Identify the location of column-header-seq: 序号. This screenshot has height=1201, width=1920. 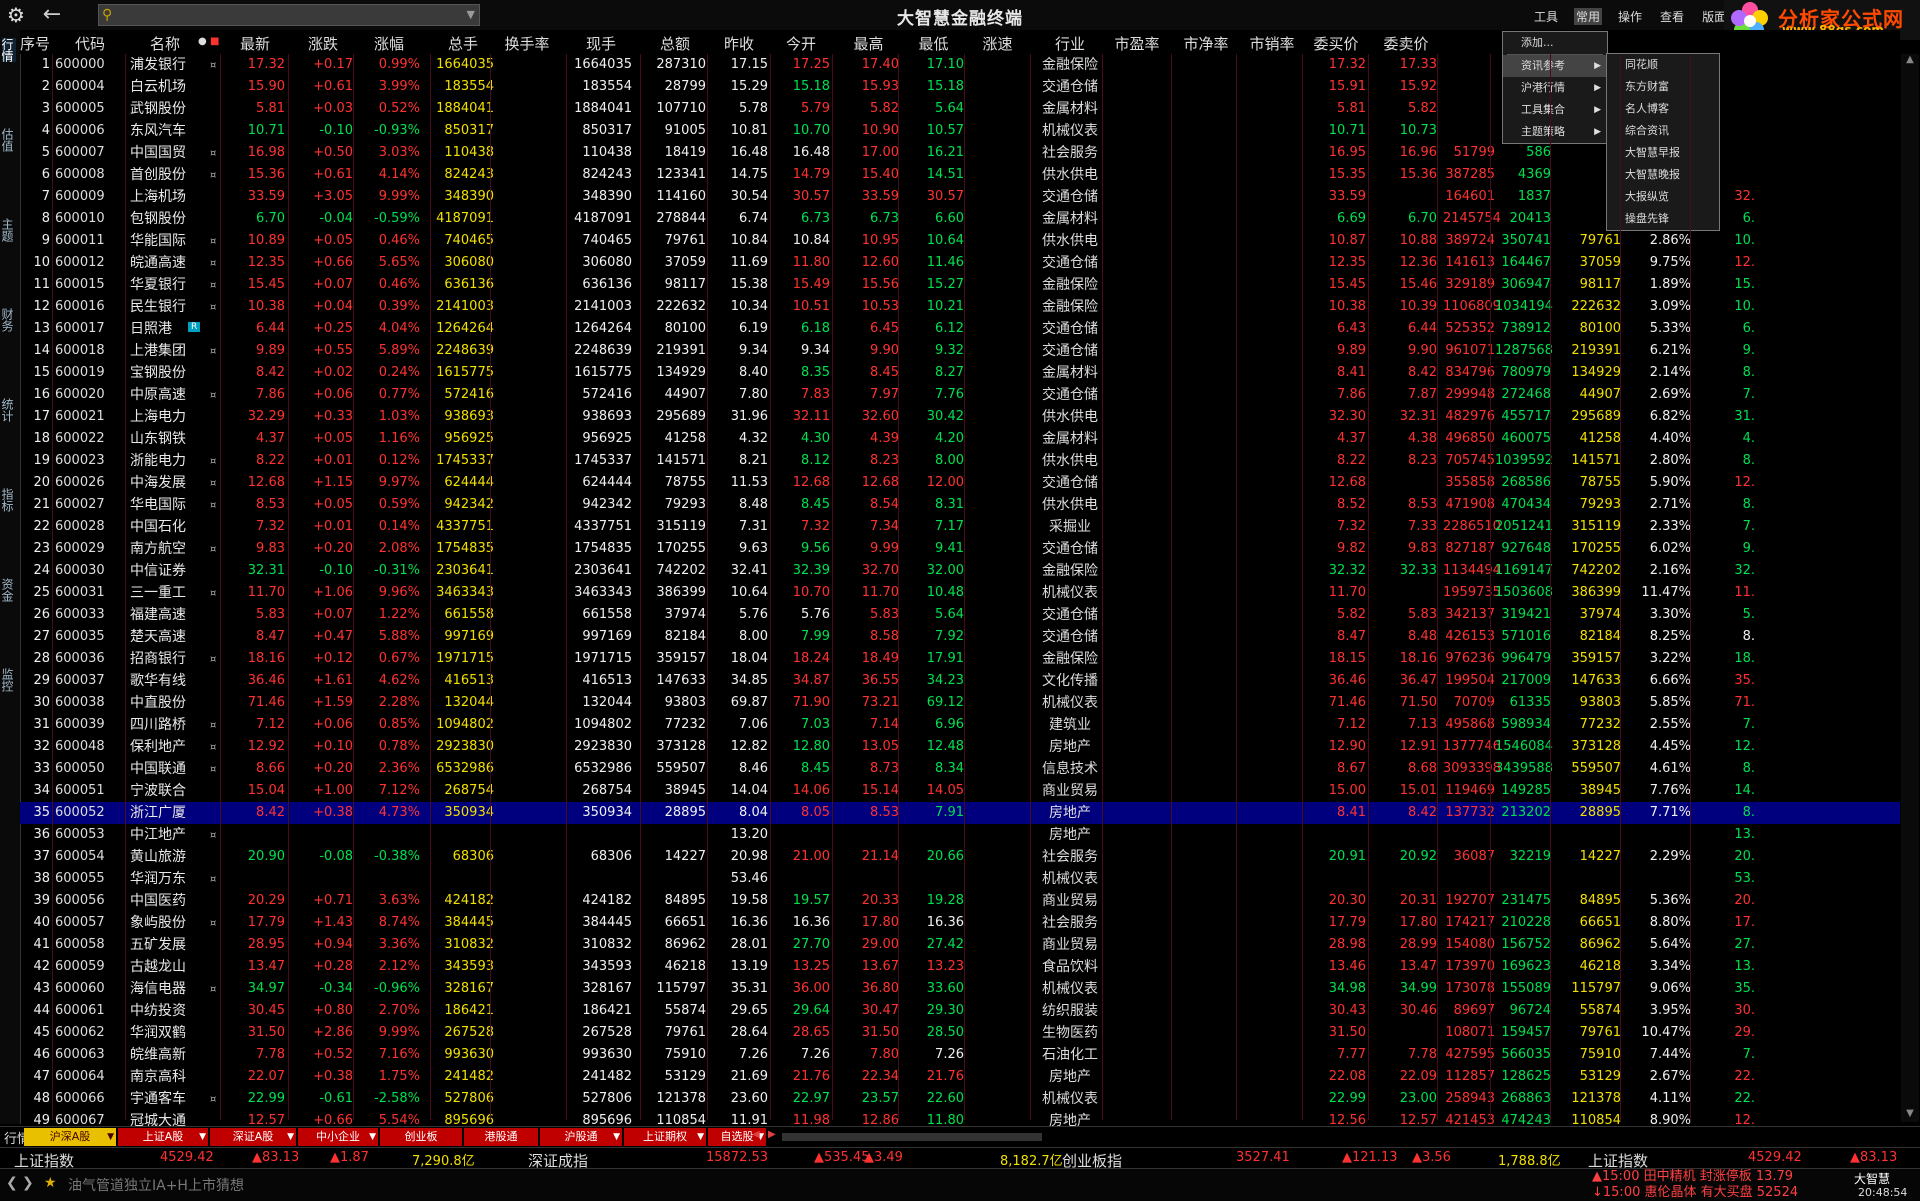
(35, 43).